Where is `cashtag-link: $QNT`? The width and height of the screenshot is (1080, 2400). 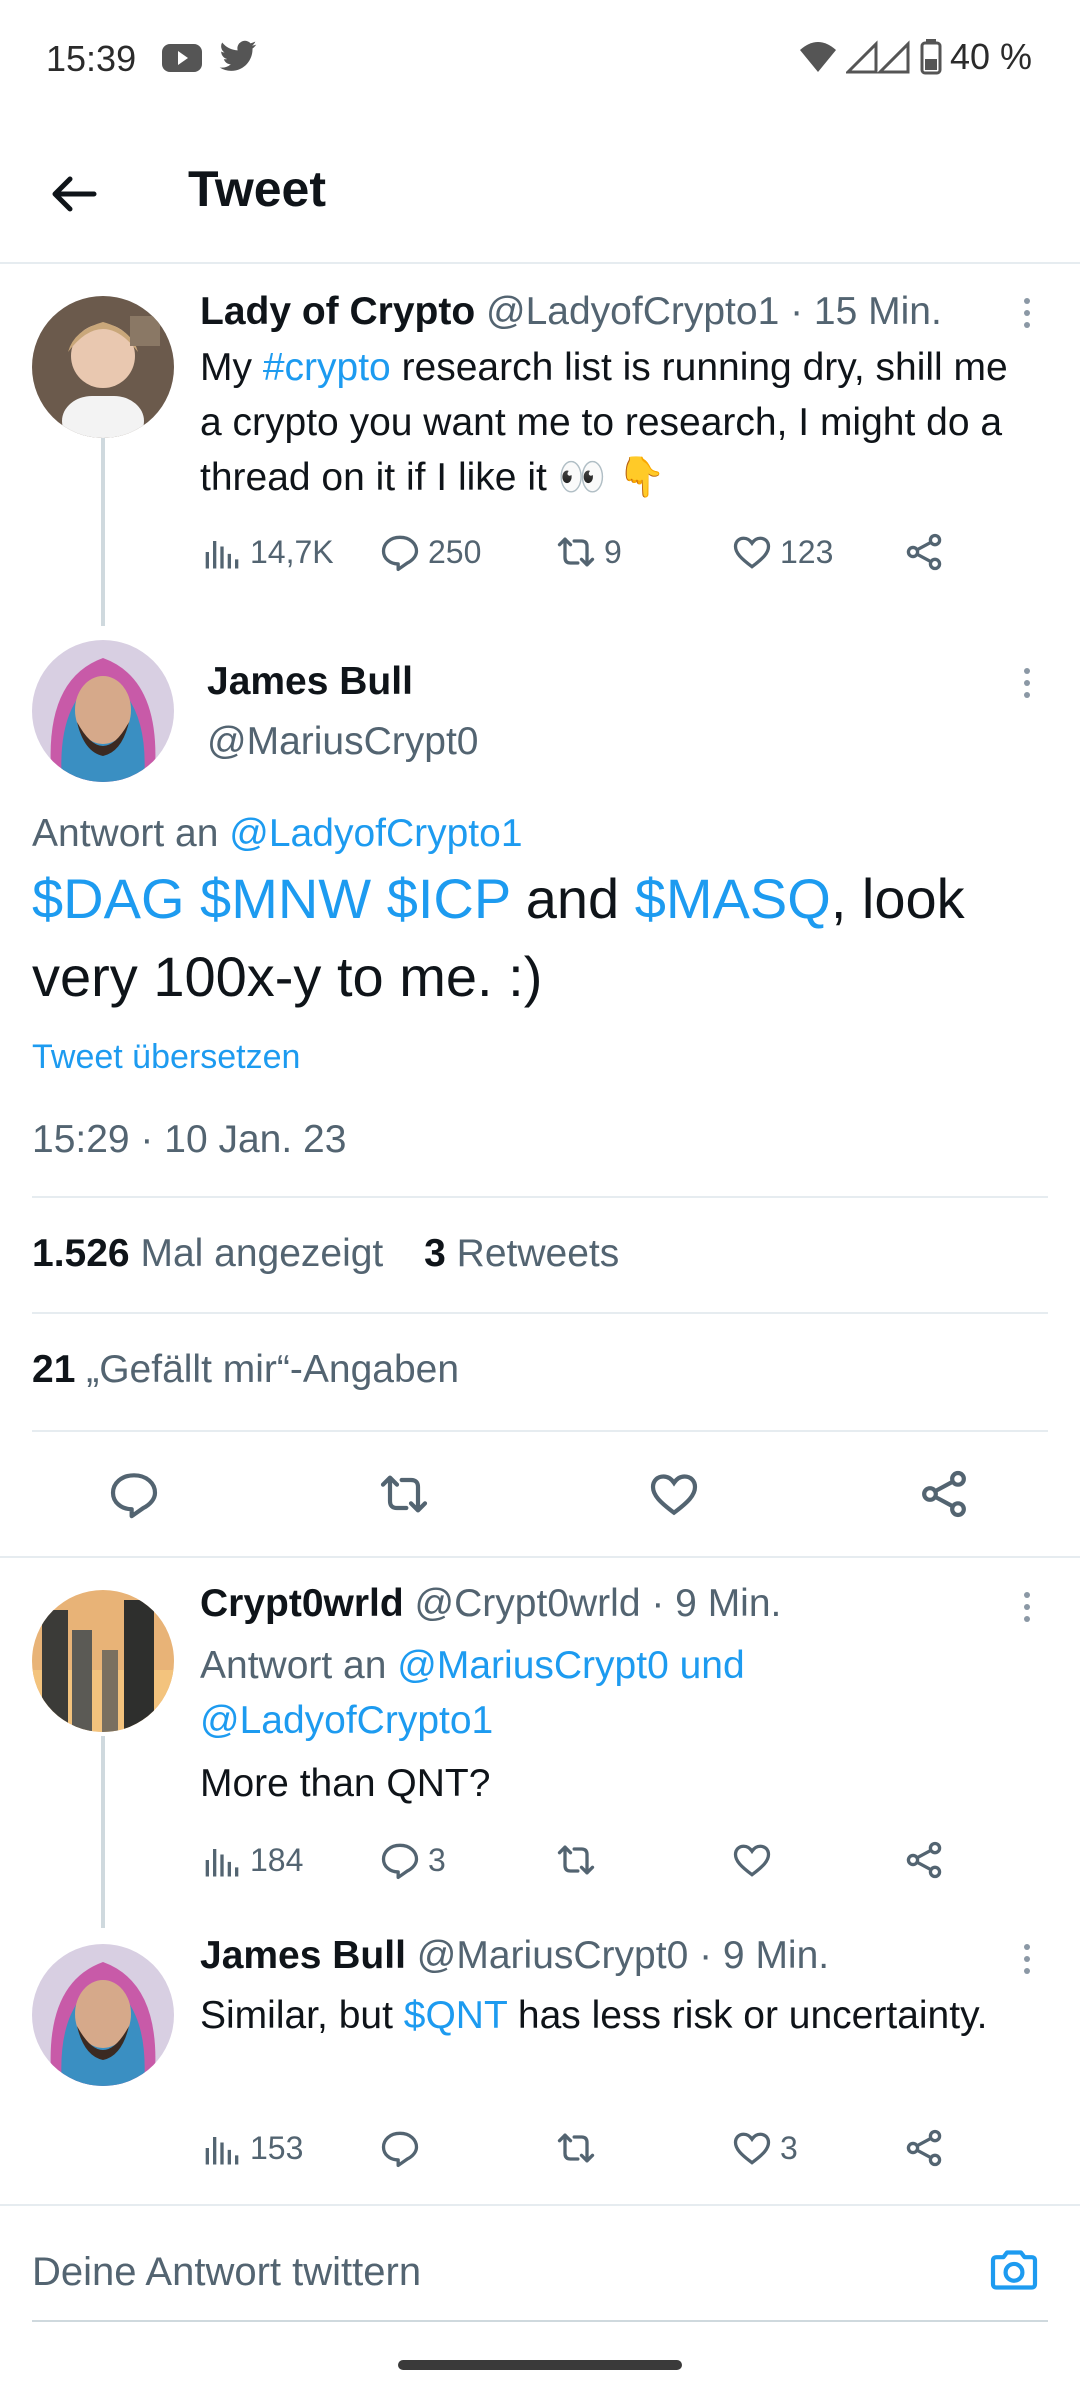 cashtag-link: $QNT is located at coordinates (455, 2015).